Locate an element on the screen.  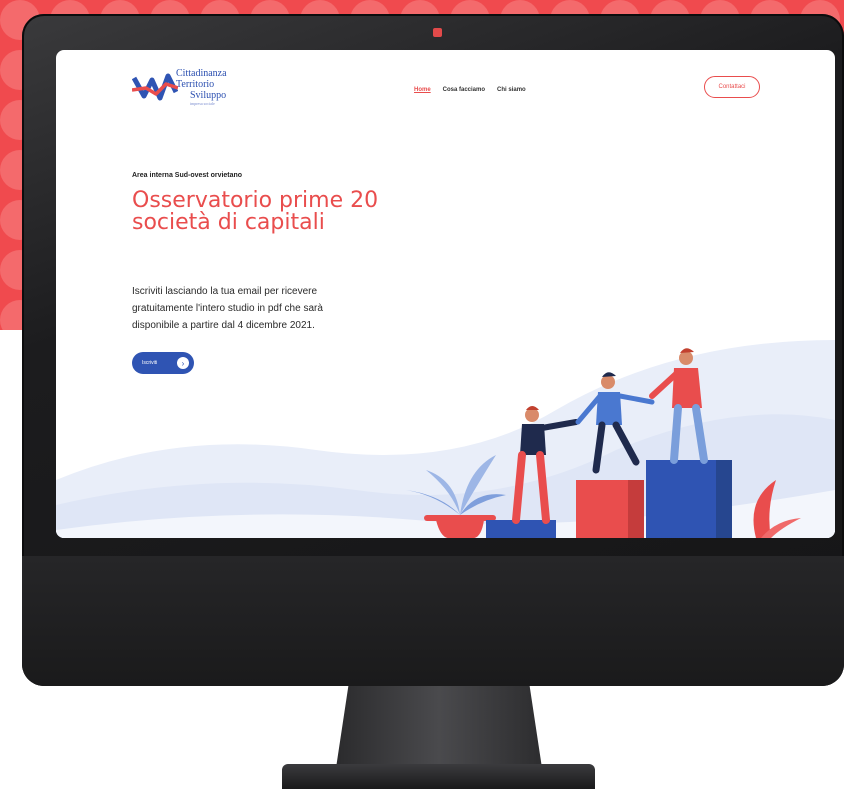
hero-eyebrow: Area interna Sud-ovest orvietano is located at coordinates (187, 175).